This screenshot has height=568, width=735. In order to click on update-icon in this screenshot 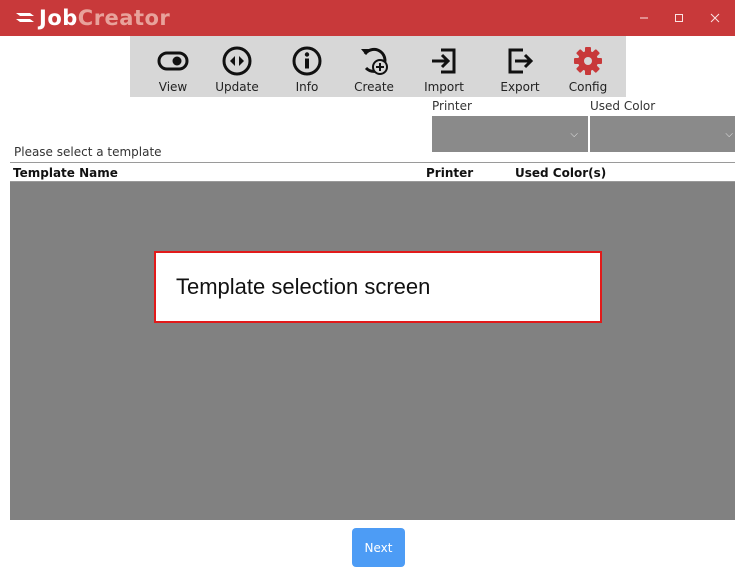, I will do `click(237, 61)`.